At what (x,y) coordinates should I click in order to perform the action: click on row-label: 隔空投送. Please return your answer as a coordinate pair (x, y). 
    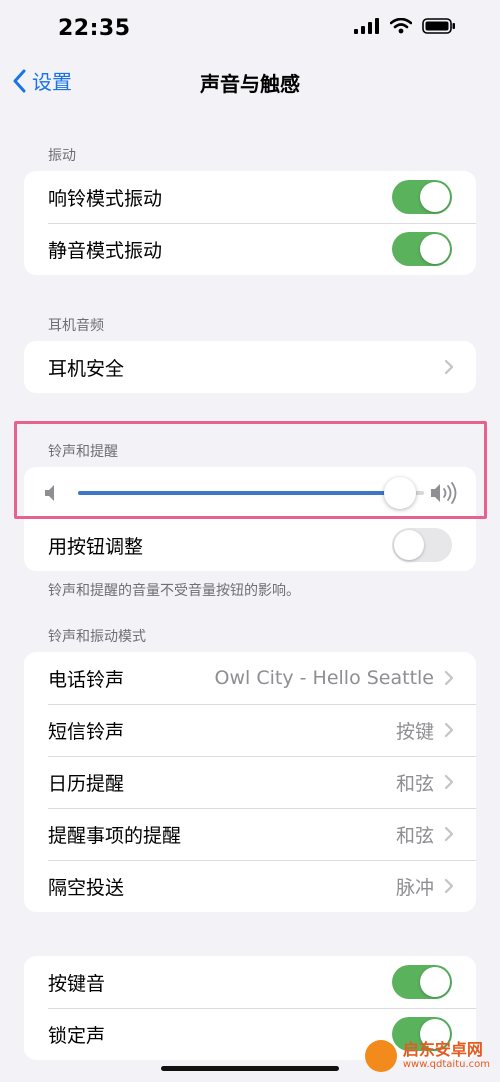
    Looking at the image, I should click on (86, 887).